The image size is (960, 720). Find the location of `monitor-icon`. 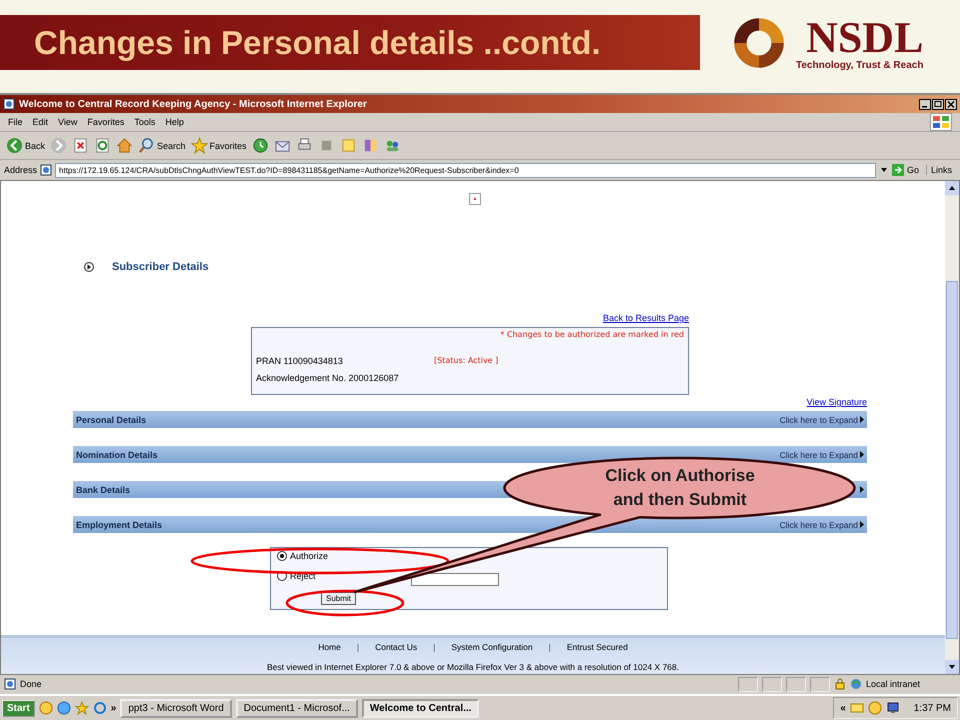

monitor-icon is located at coordinates (893, 708).